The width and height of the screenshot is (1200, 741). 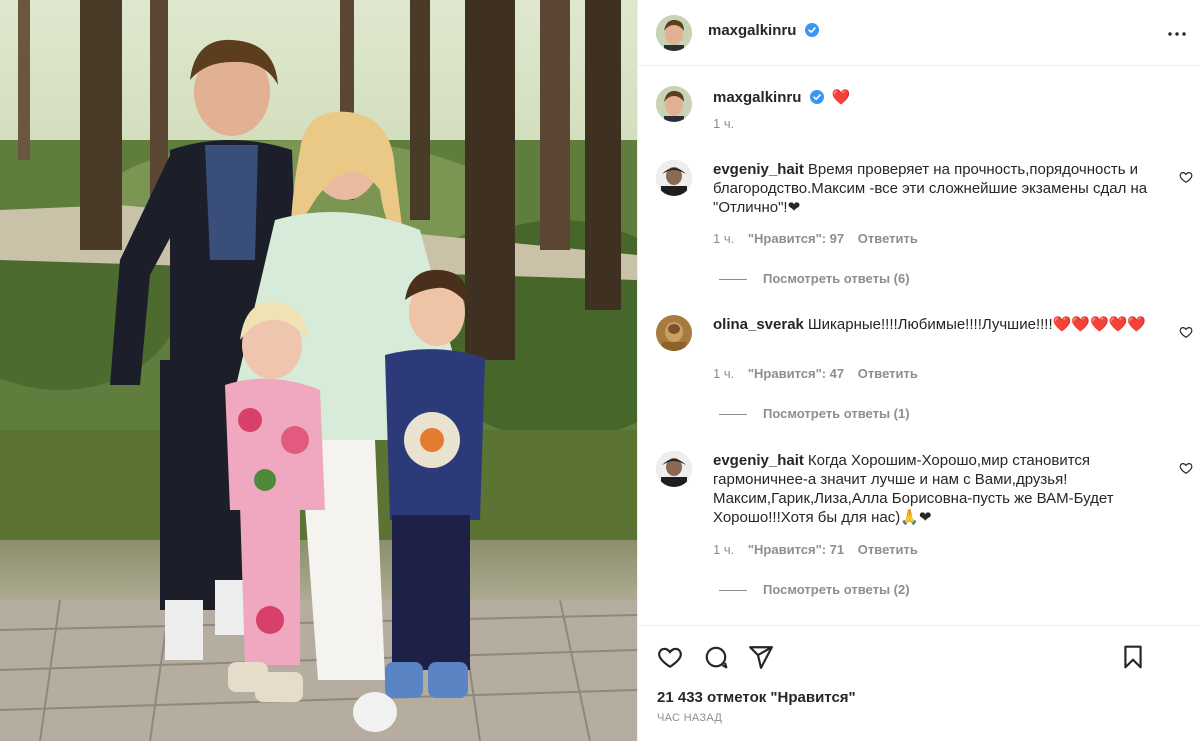 I want to click on likes-count: 21 433 отметок "Нравится", so click(x=756, y=697).